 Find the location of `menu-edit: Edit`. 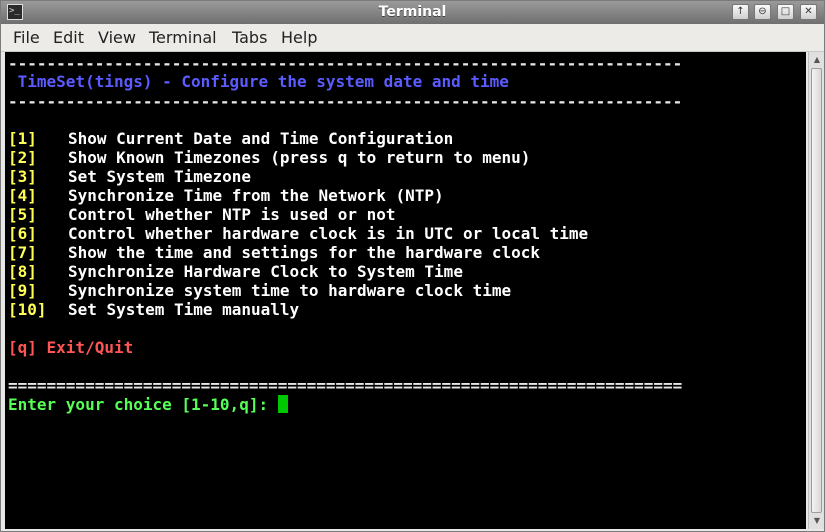

menu-edit: Edit is located at coordinates (68, 38).